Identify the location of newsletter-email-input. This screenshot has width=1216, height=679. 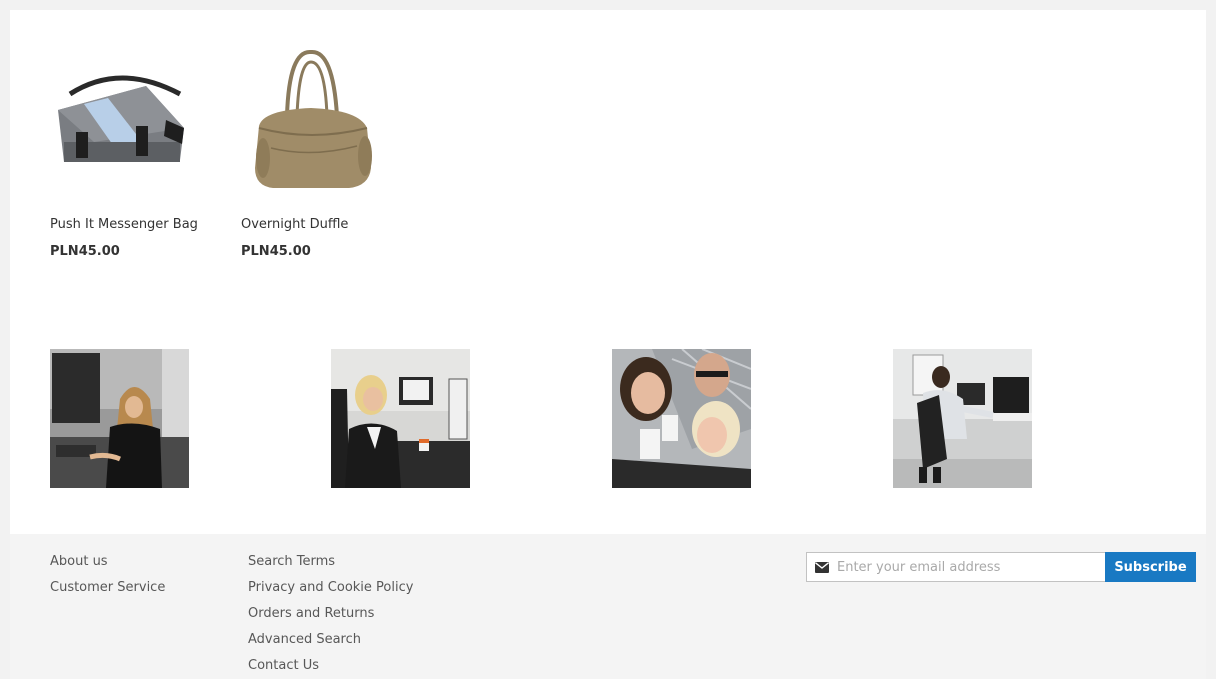
(970, 567).